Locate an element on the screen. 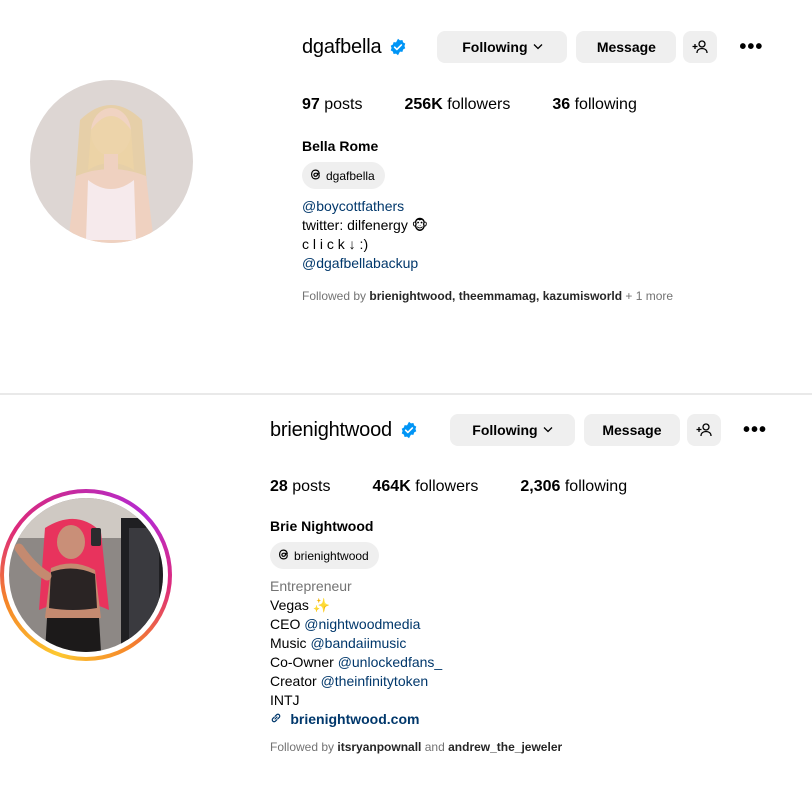 The height and width of the screenshot is (808, 812). posts-count: 28 posts is located at coordinates (300, 487).